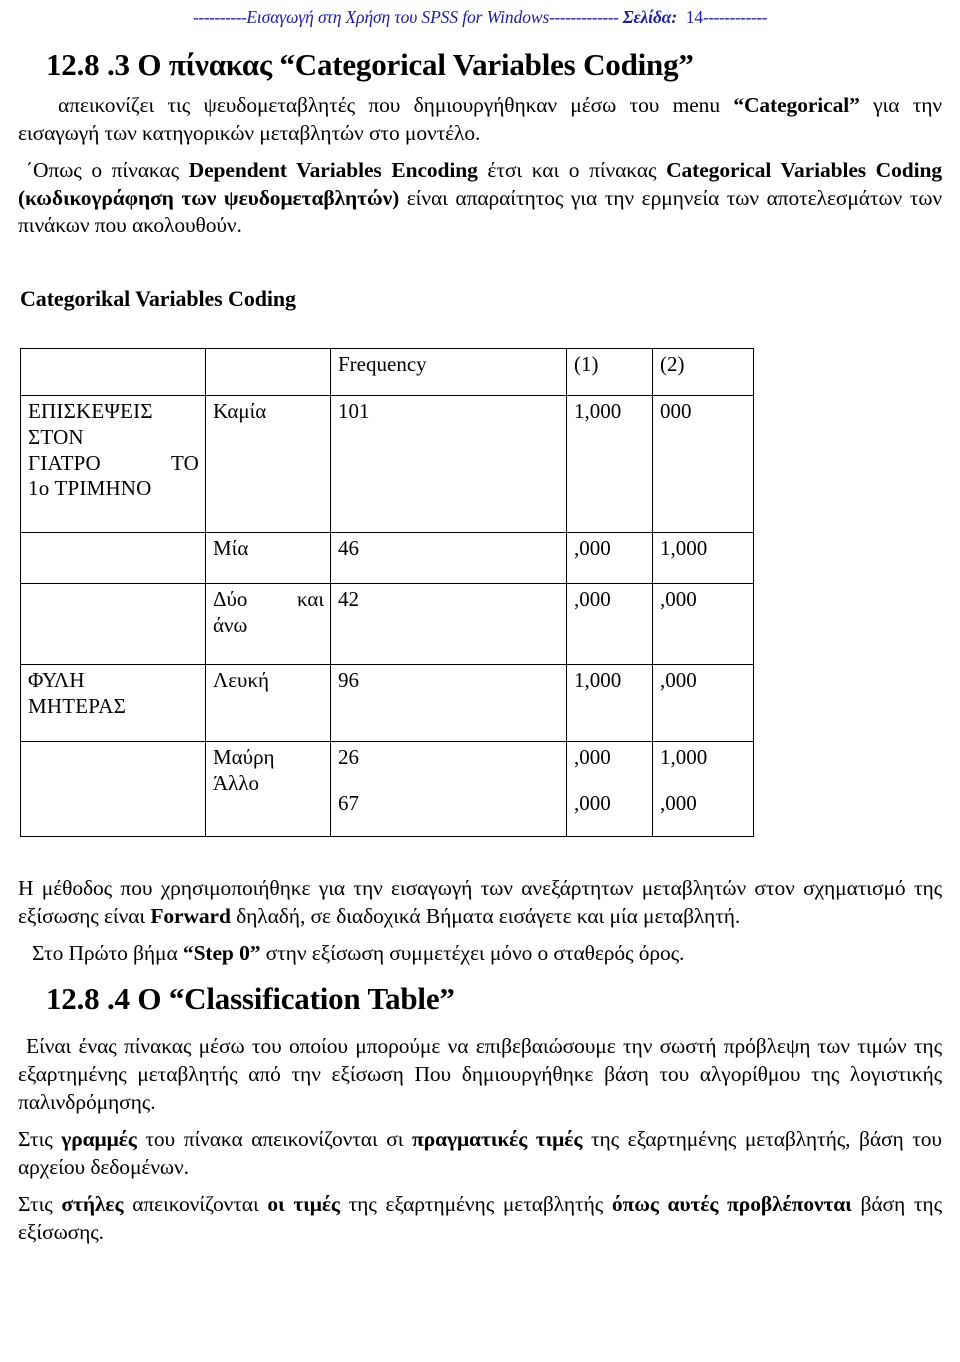 This screenshot has width=960, height=1362. I want to click on coding-1-line-1: ,000, so click(592, 757).